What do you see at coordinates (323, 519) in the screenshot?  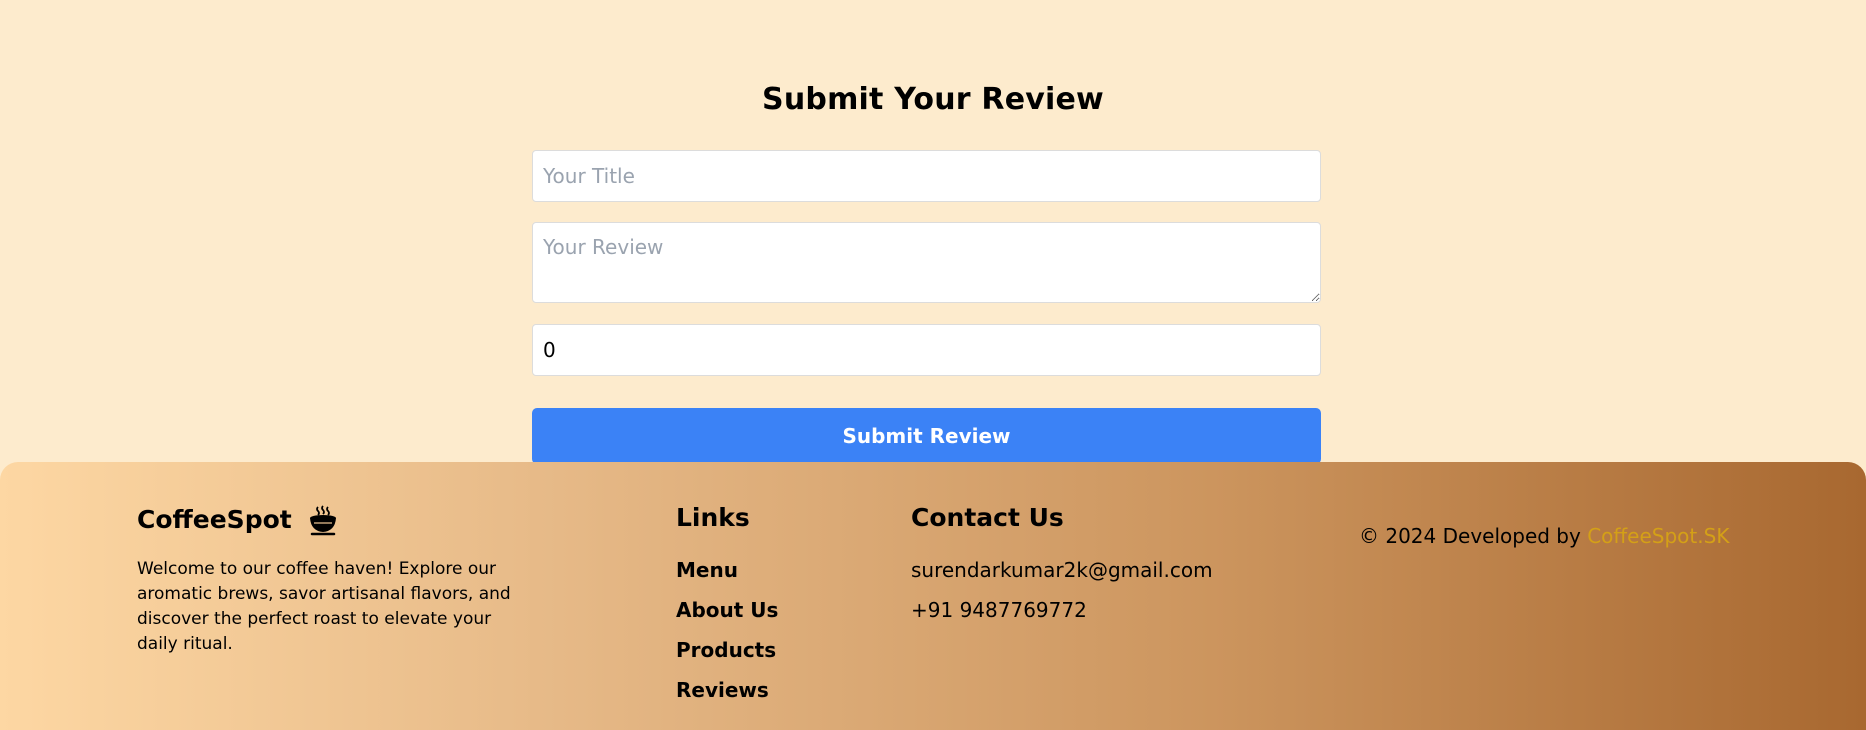 I see `coffee-cup-icon` at bounding box center [323, 519].